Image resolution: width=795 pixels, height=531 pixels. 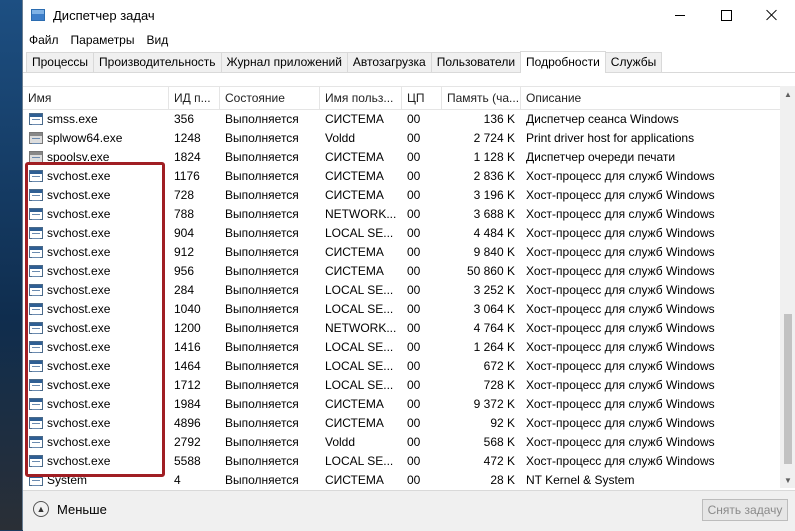 I want to click on tab-processes: Процессы, so click(x=60, y=62).